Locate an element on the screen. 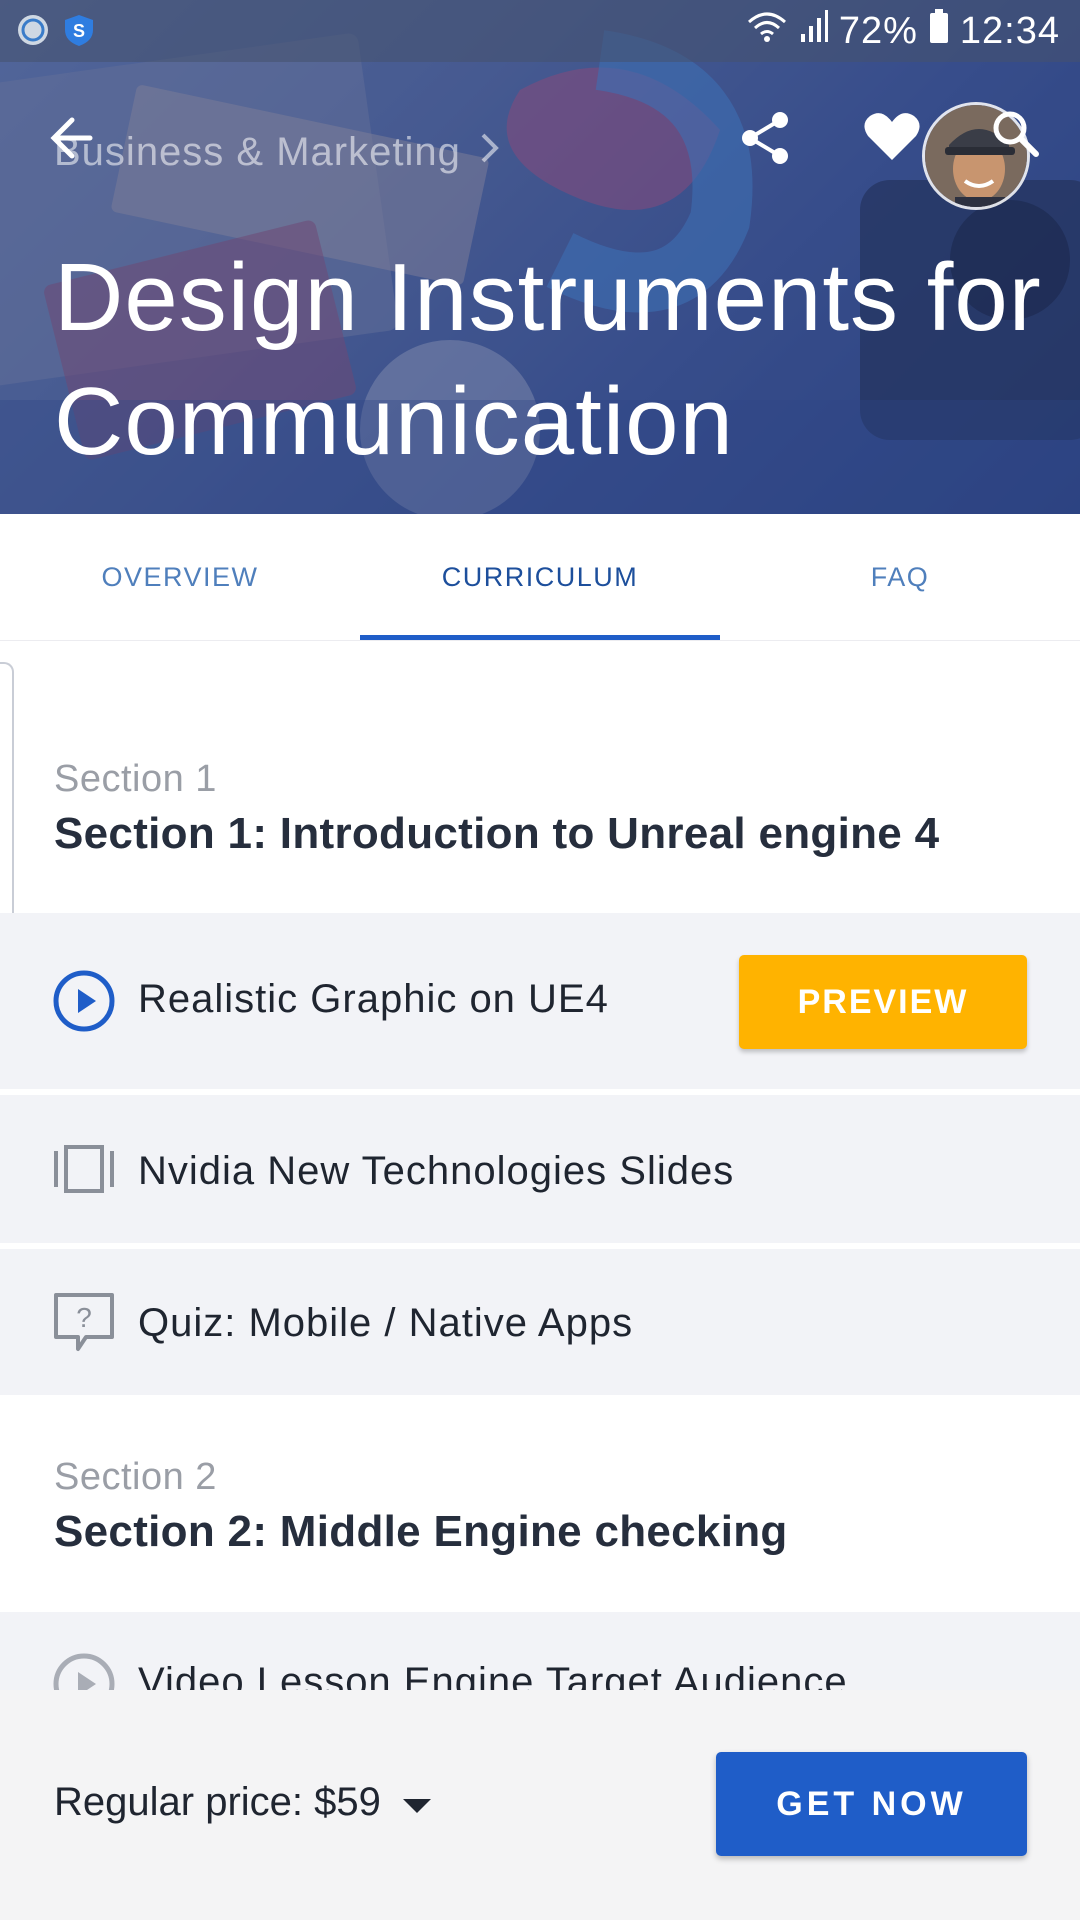 The image size is (1080, 1920). lesson-item: ? Quiz: Mobile / Native Apps is located at coordinates (540, 1322).